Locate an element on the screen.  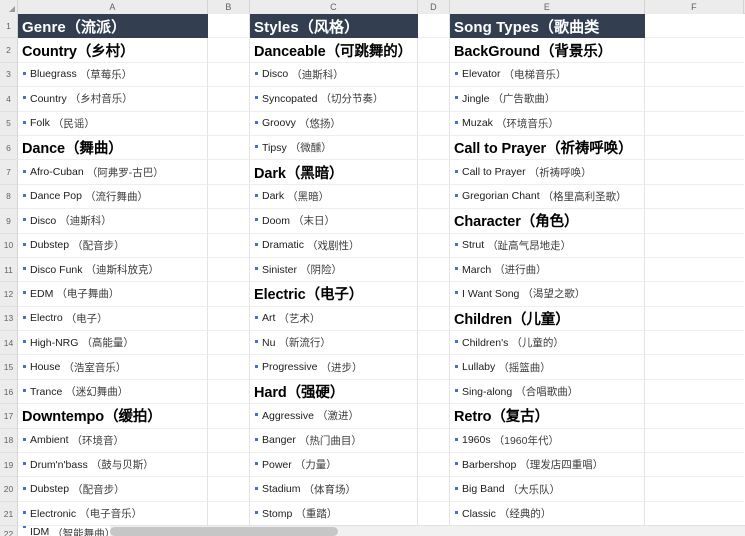
cell-E17: Retro（复古） is located at coordinates (547, 416).